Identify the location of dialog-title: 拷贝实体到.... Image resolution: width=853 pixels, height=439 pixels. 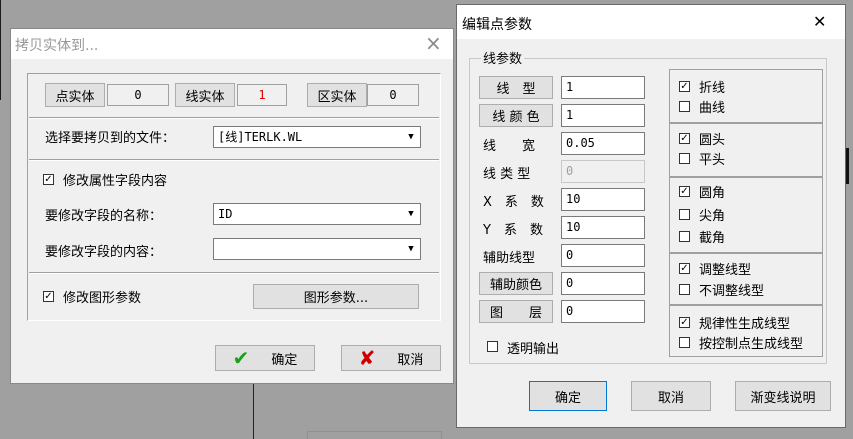
(57, 46).